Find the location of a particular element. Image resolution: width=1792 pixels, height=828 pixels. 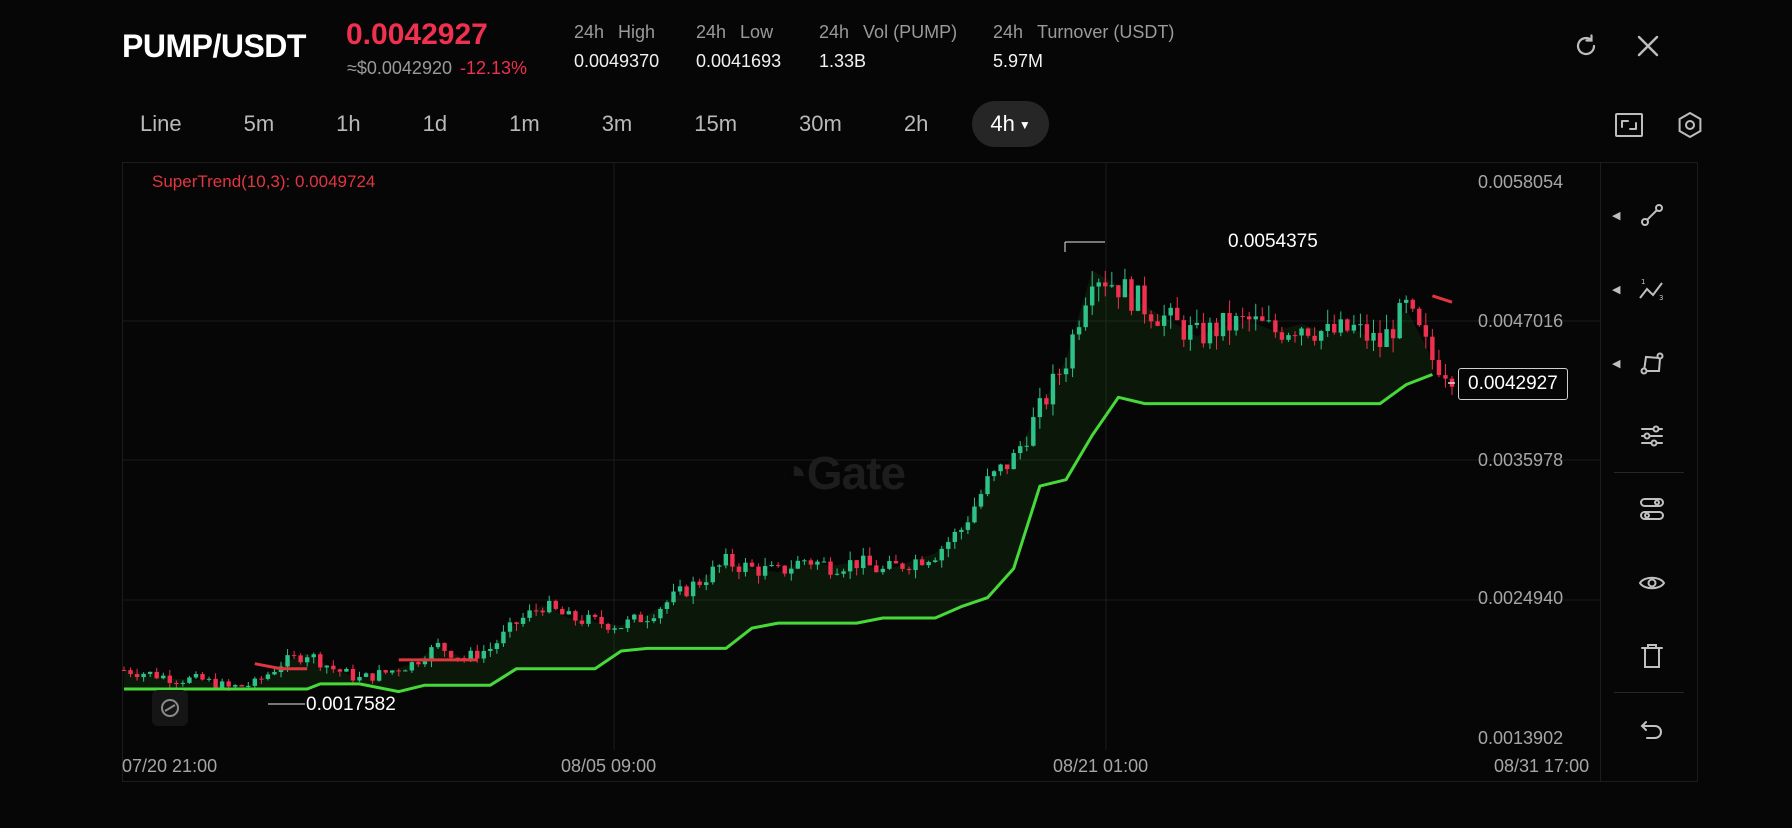

tab-30m: 30m is located at coordinates (820, 124).